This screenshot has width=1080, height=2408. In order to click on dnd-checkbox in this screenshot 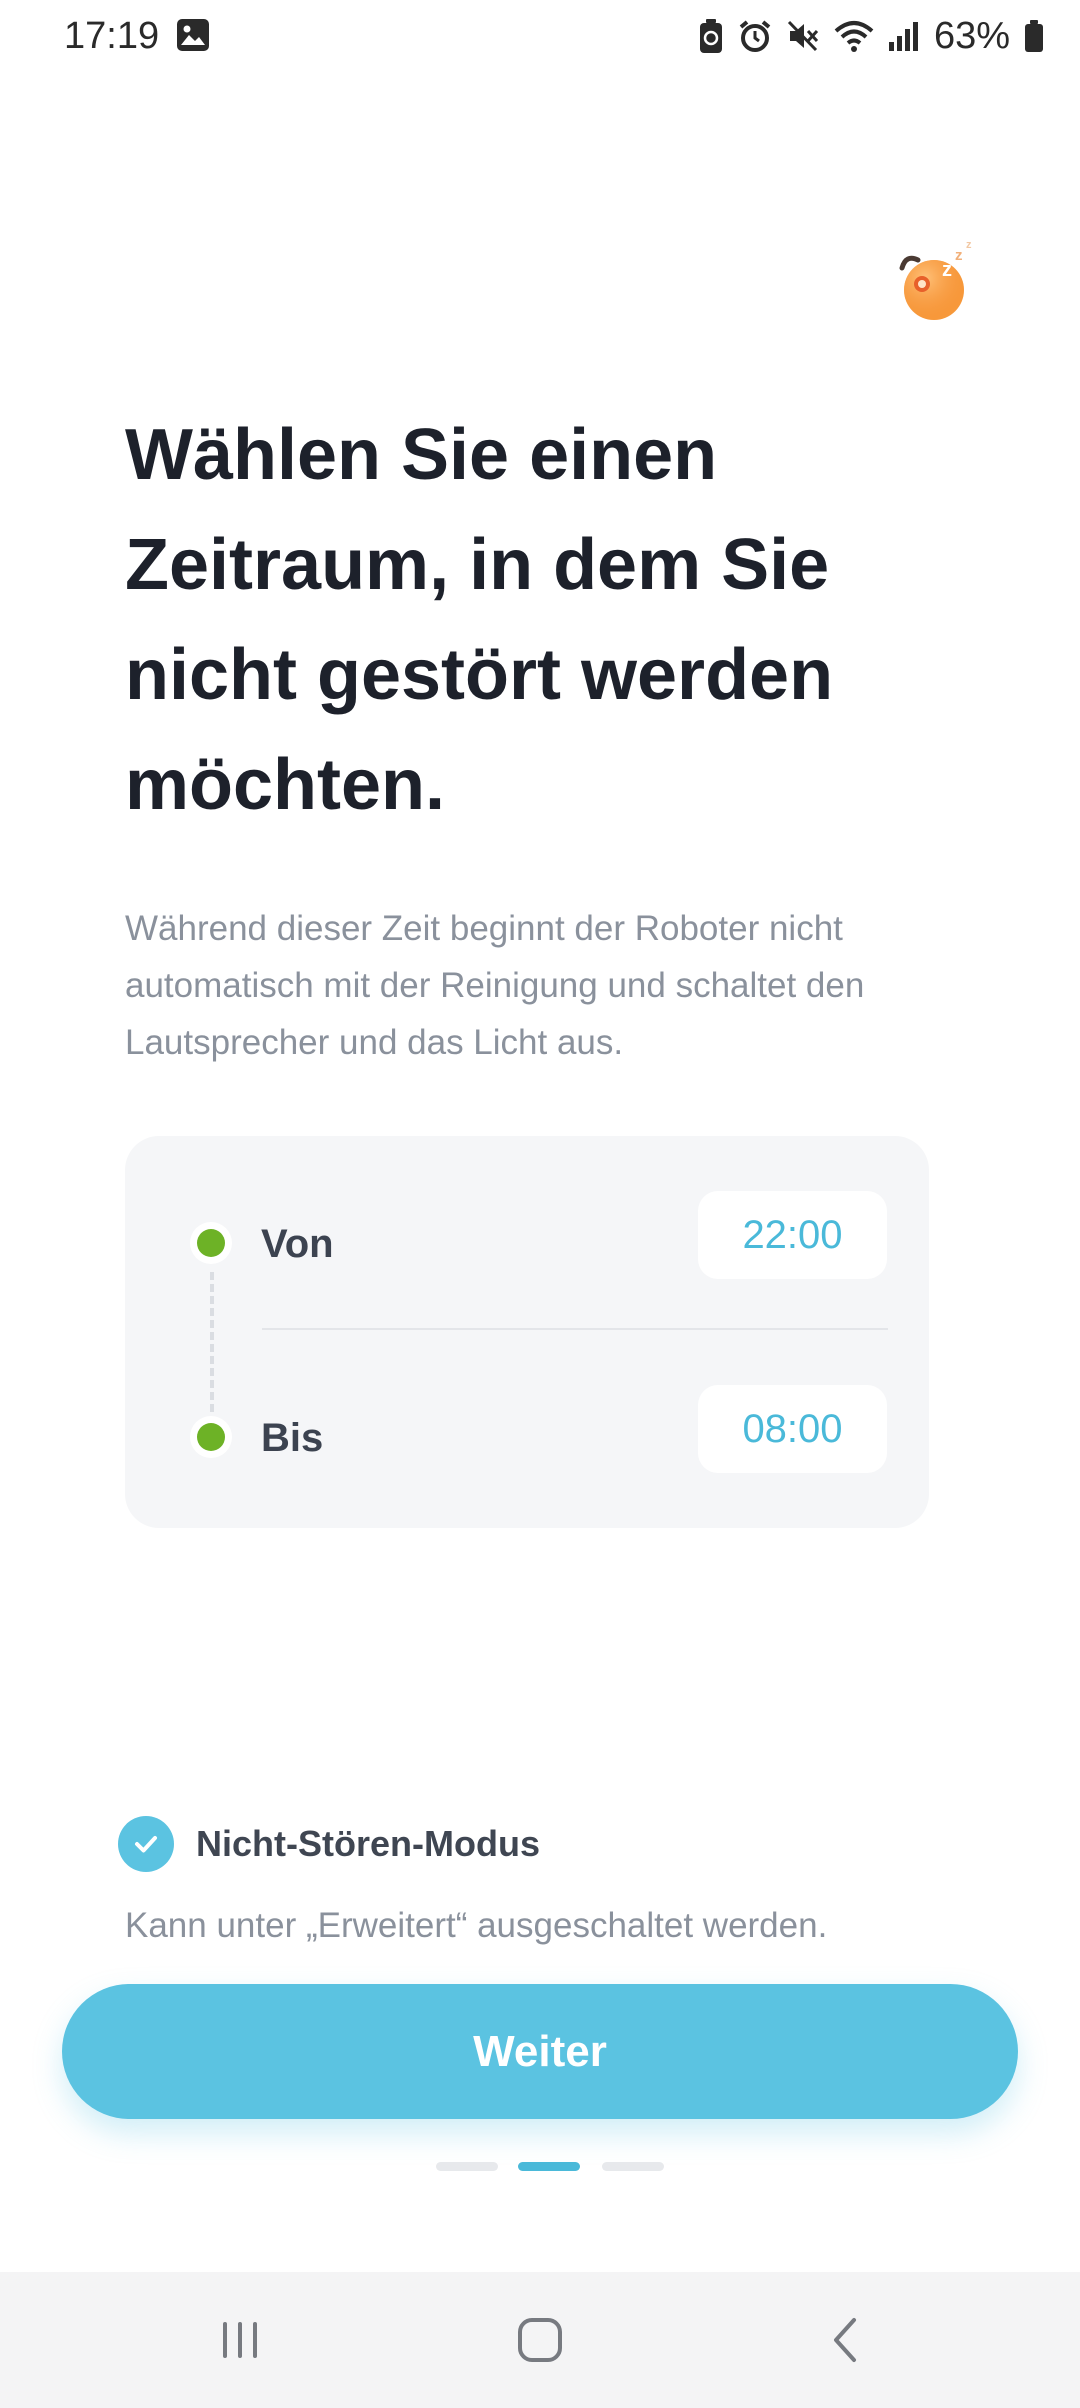, I will do `click(146, 1844)`.